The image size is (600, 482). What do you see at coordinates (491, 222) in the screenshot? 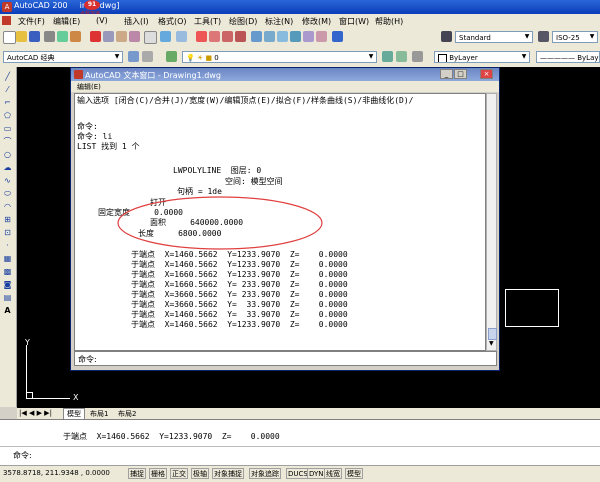
I see `text-window-scrollbar: ▼` at bounding box center [491, 222].